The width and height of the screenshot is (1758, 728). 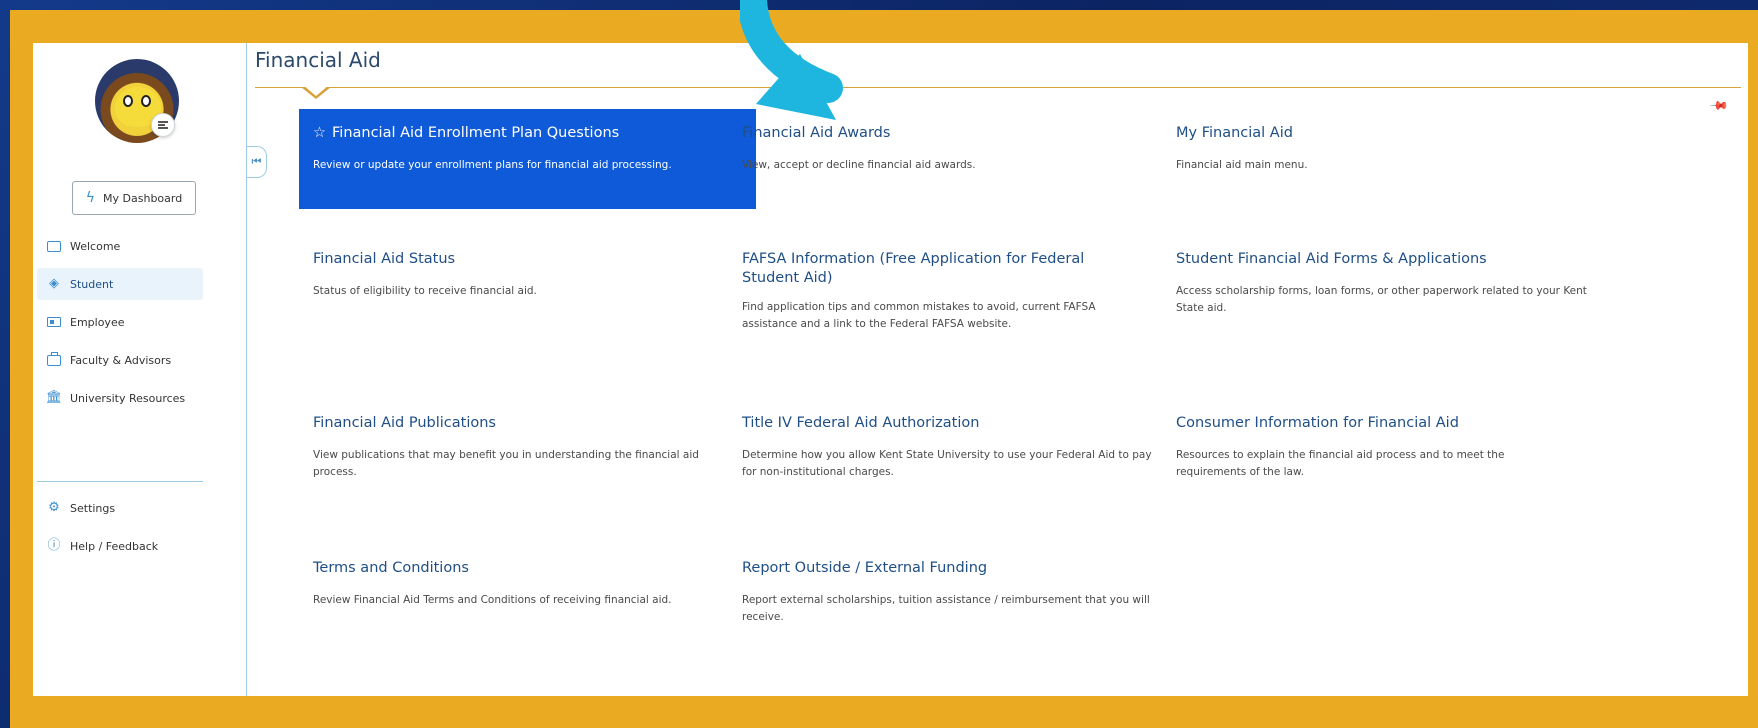 What do you see at coordinates (54, 545) in the screenshot?
I see `help-icon: ⓘ` at bounding box center [54, 545].